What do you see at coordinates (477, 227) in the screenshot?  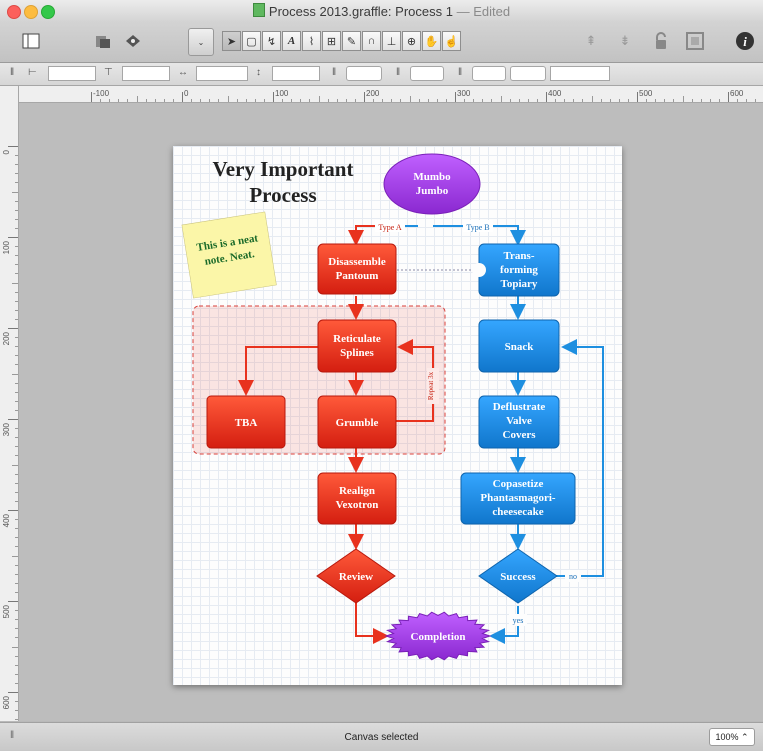 I see `type-b-label: Type B` at bounding box center [477, 227].